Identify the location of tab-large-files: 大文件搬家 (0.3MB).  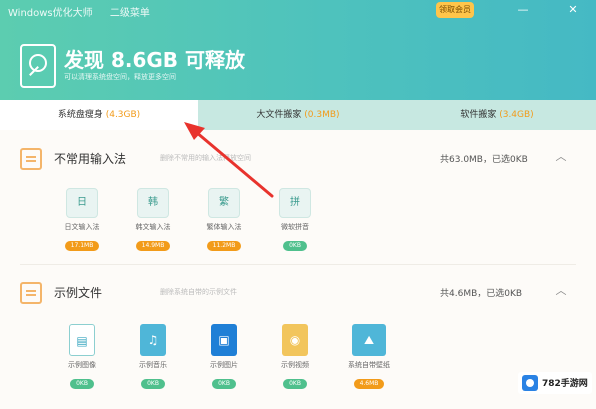
(298, 115).